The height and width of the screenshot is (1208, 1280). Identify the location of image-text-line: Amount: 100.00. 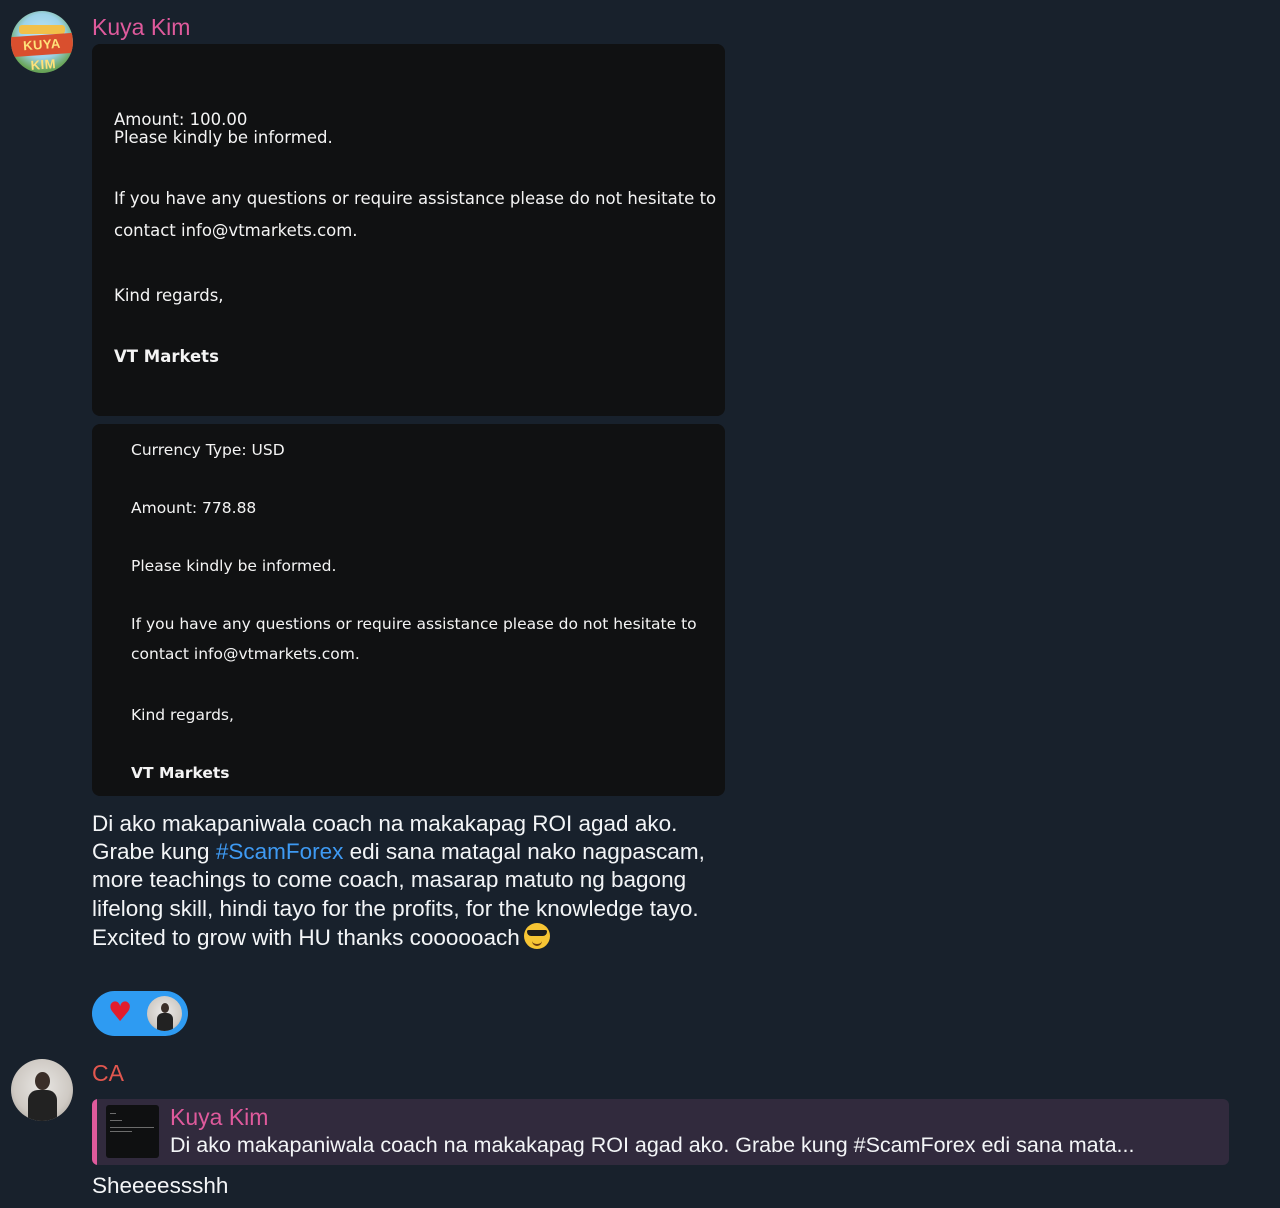
(181, 119).